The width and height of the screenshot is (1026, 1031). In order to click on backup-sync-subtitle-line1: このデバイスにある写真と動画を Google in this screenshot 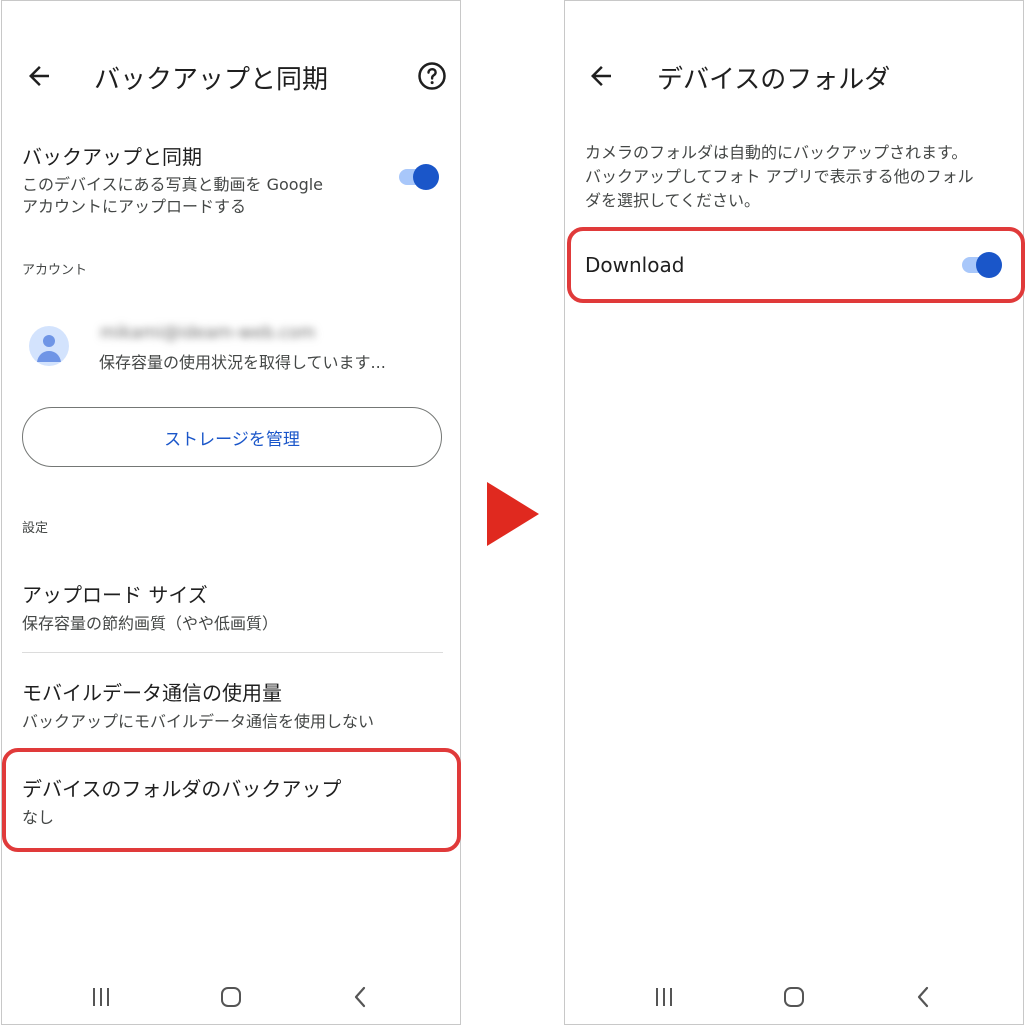, I will do `click(173, 184)`.